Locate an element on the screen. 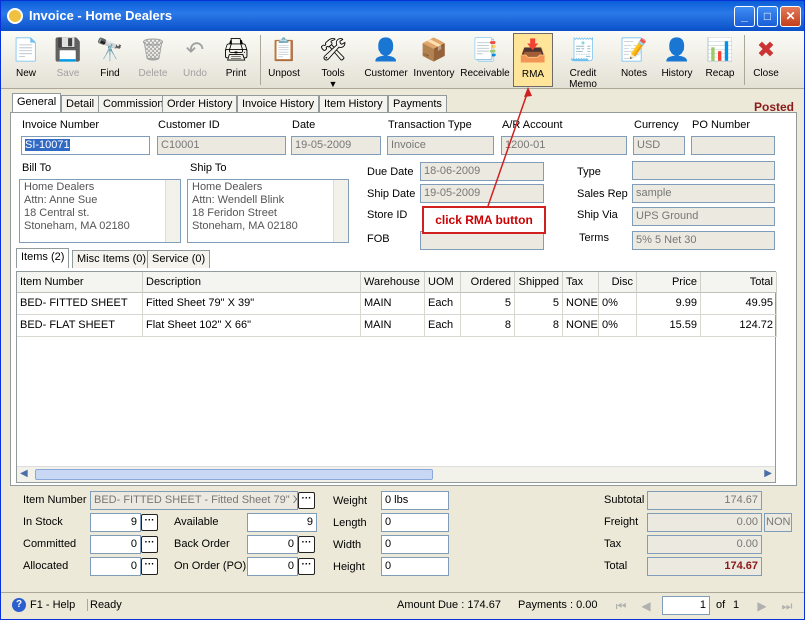 The image size is (805, 621). tab-order-history: Order History is located at coordinates (200, 104).